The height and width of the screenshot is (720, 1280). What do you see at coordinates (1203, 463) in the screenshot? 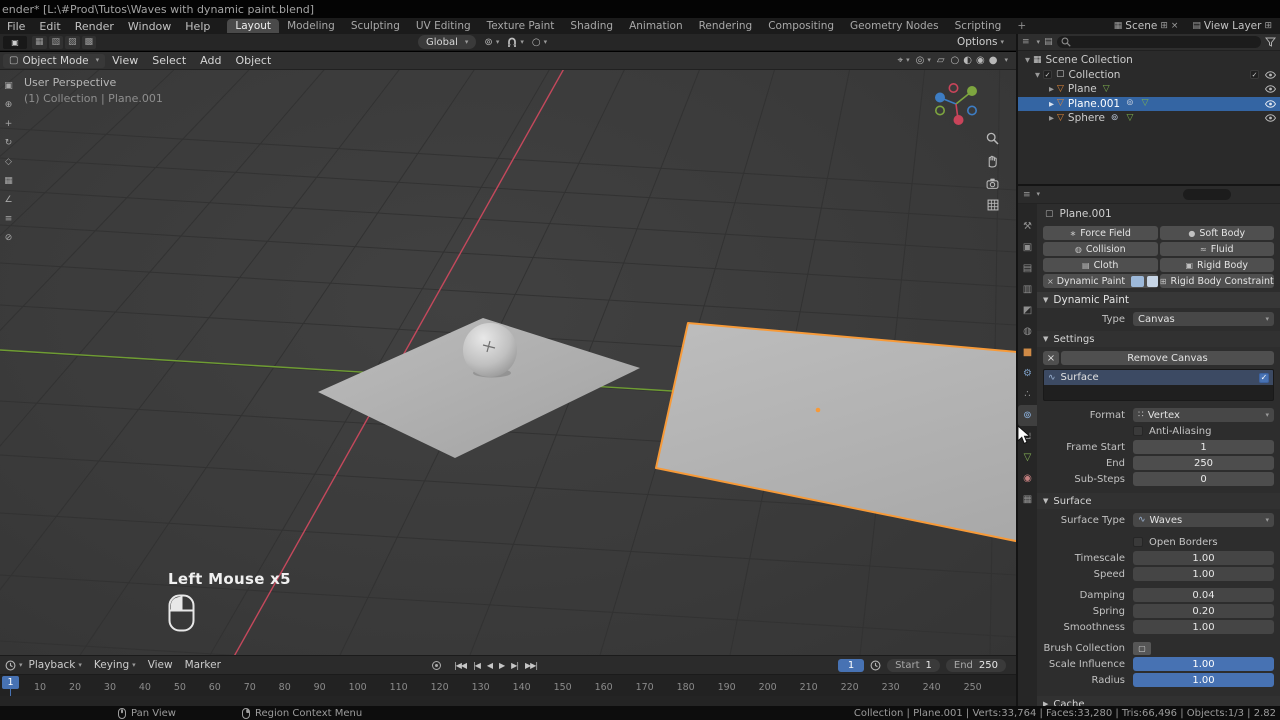
I see `frame-end-field: 250` at bounding box center [1203, 463].